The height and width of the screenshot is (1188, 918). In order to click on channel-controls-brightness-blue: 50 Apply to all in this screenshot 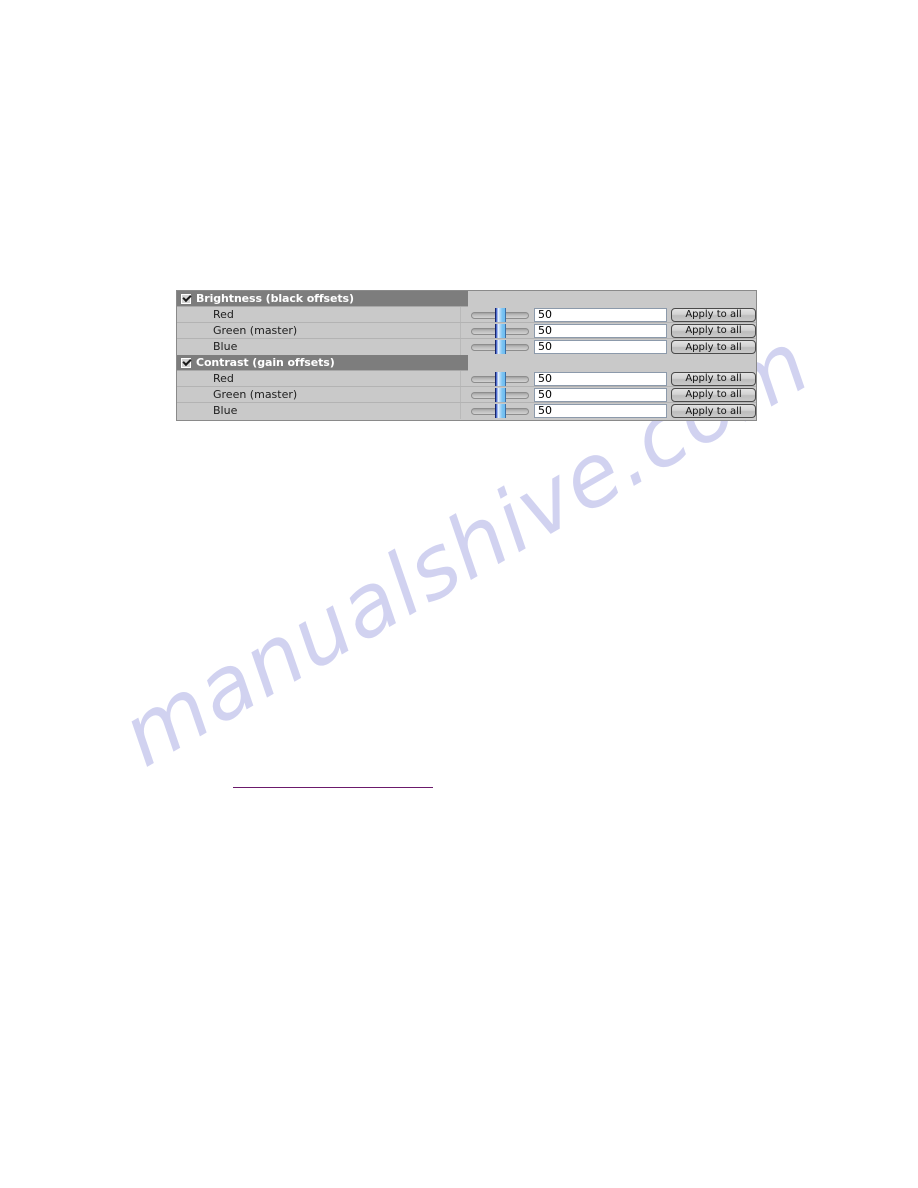, I will do `click(608, 347)`.